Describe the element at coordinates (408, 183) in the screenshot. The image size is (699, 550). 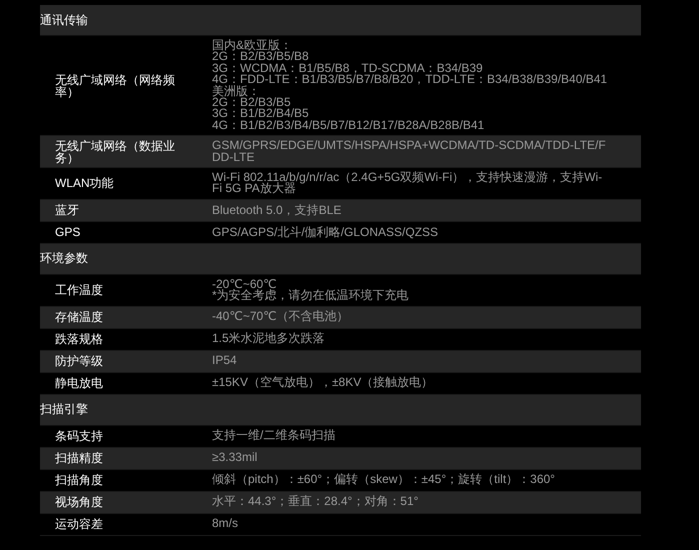
I see `spec-value: Wi-Fi 802.11a/b/g/n/r/ac（2.4G+5G双频Wi-Fi），支持快速漫游，支持Wi- Fi 5G PA放大器` at that location.